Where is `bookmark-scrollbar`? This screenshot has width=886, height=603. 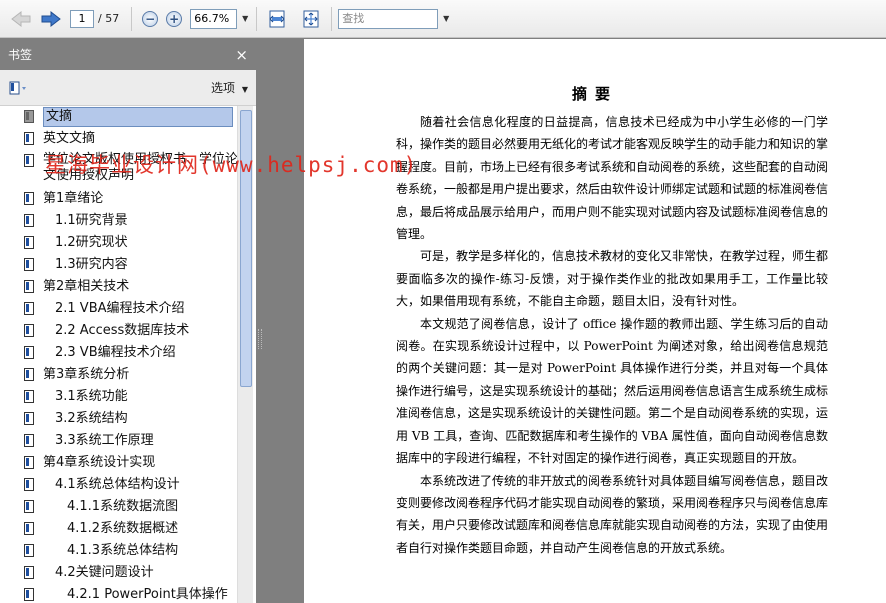
bookmark-scrollbar is located at coordinates (245, 354).